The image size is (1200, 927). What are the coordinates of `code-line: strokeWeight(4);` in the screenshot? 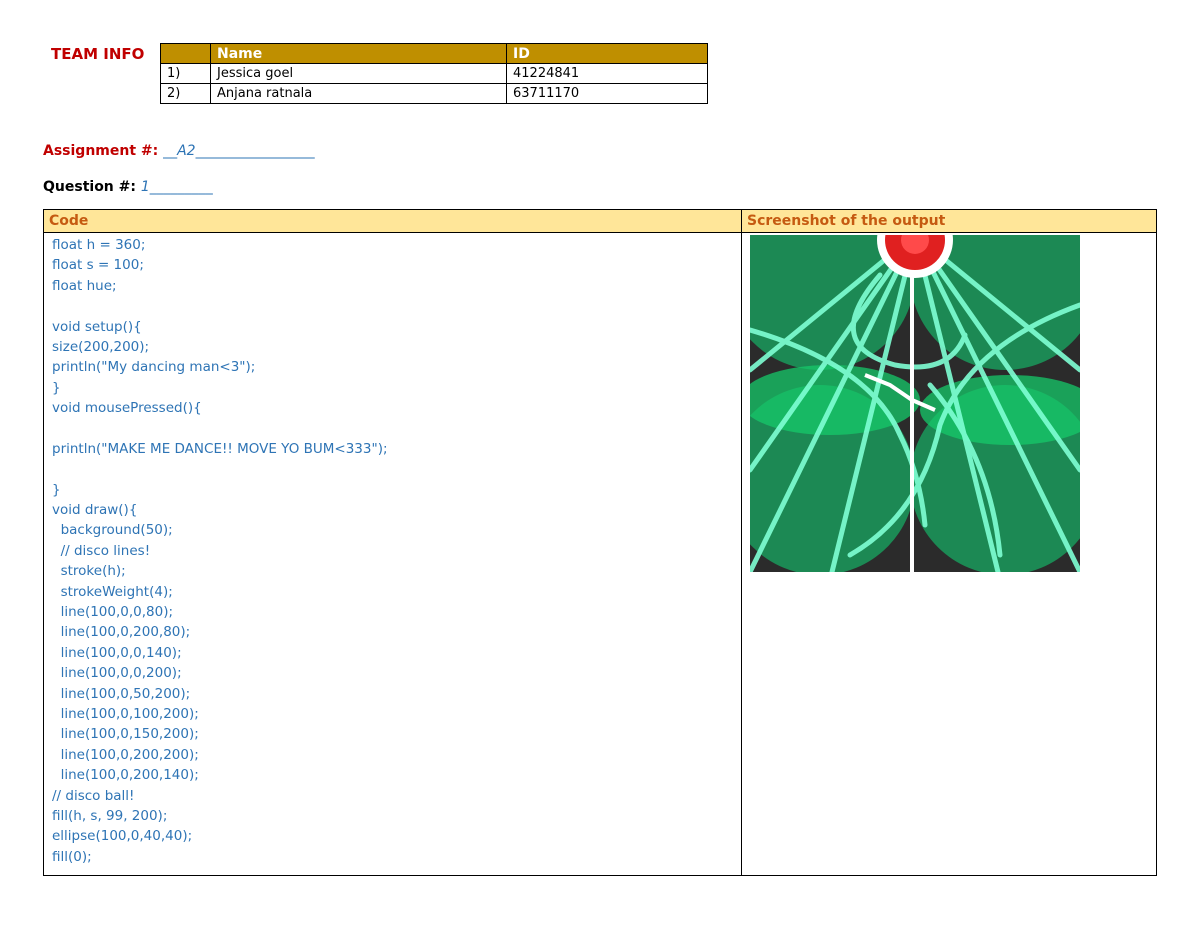 It's located at (112, 591).